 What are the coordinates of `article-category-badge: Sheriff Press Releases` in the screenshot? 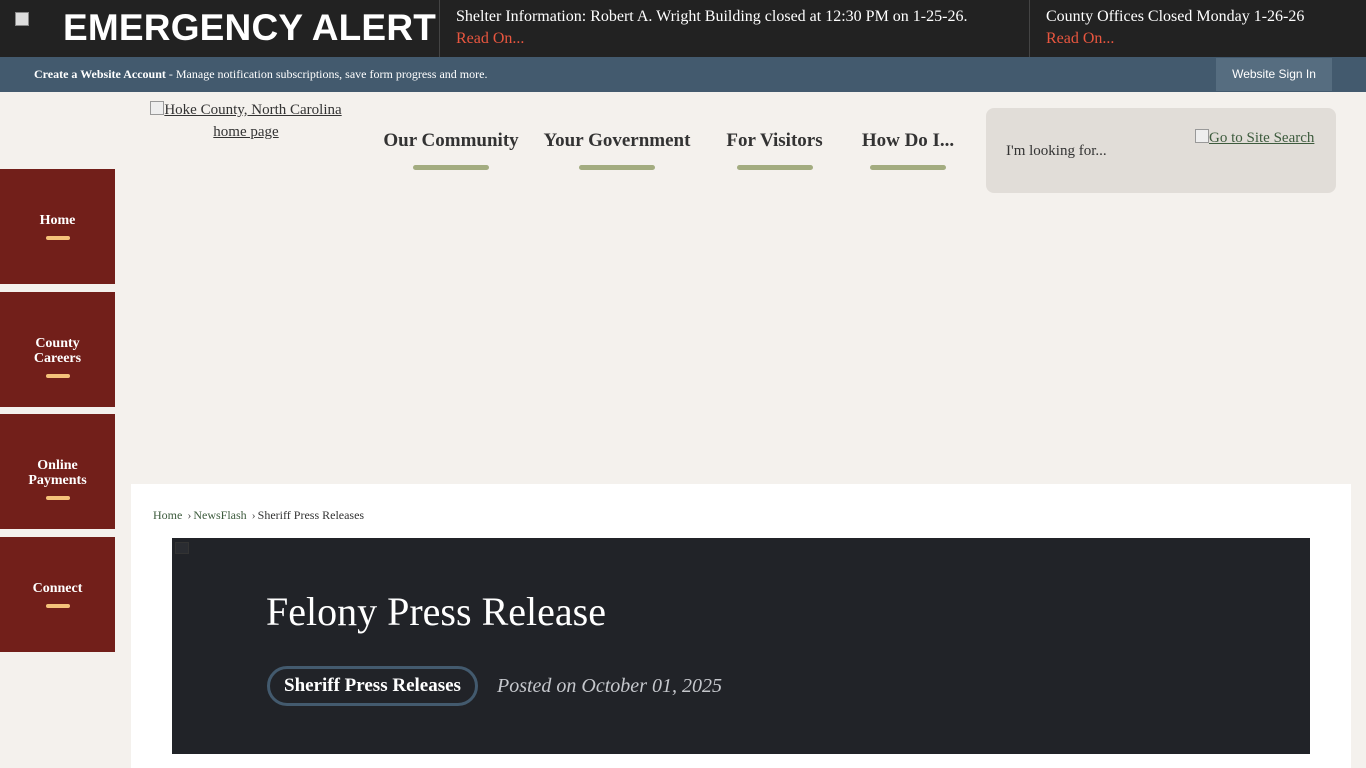 It's located at (372, 686).